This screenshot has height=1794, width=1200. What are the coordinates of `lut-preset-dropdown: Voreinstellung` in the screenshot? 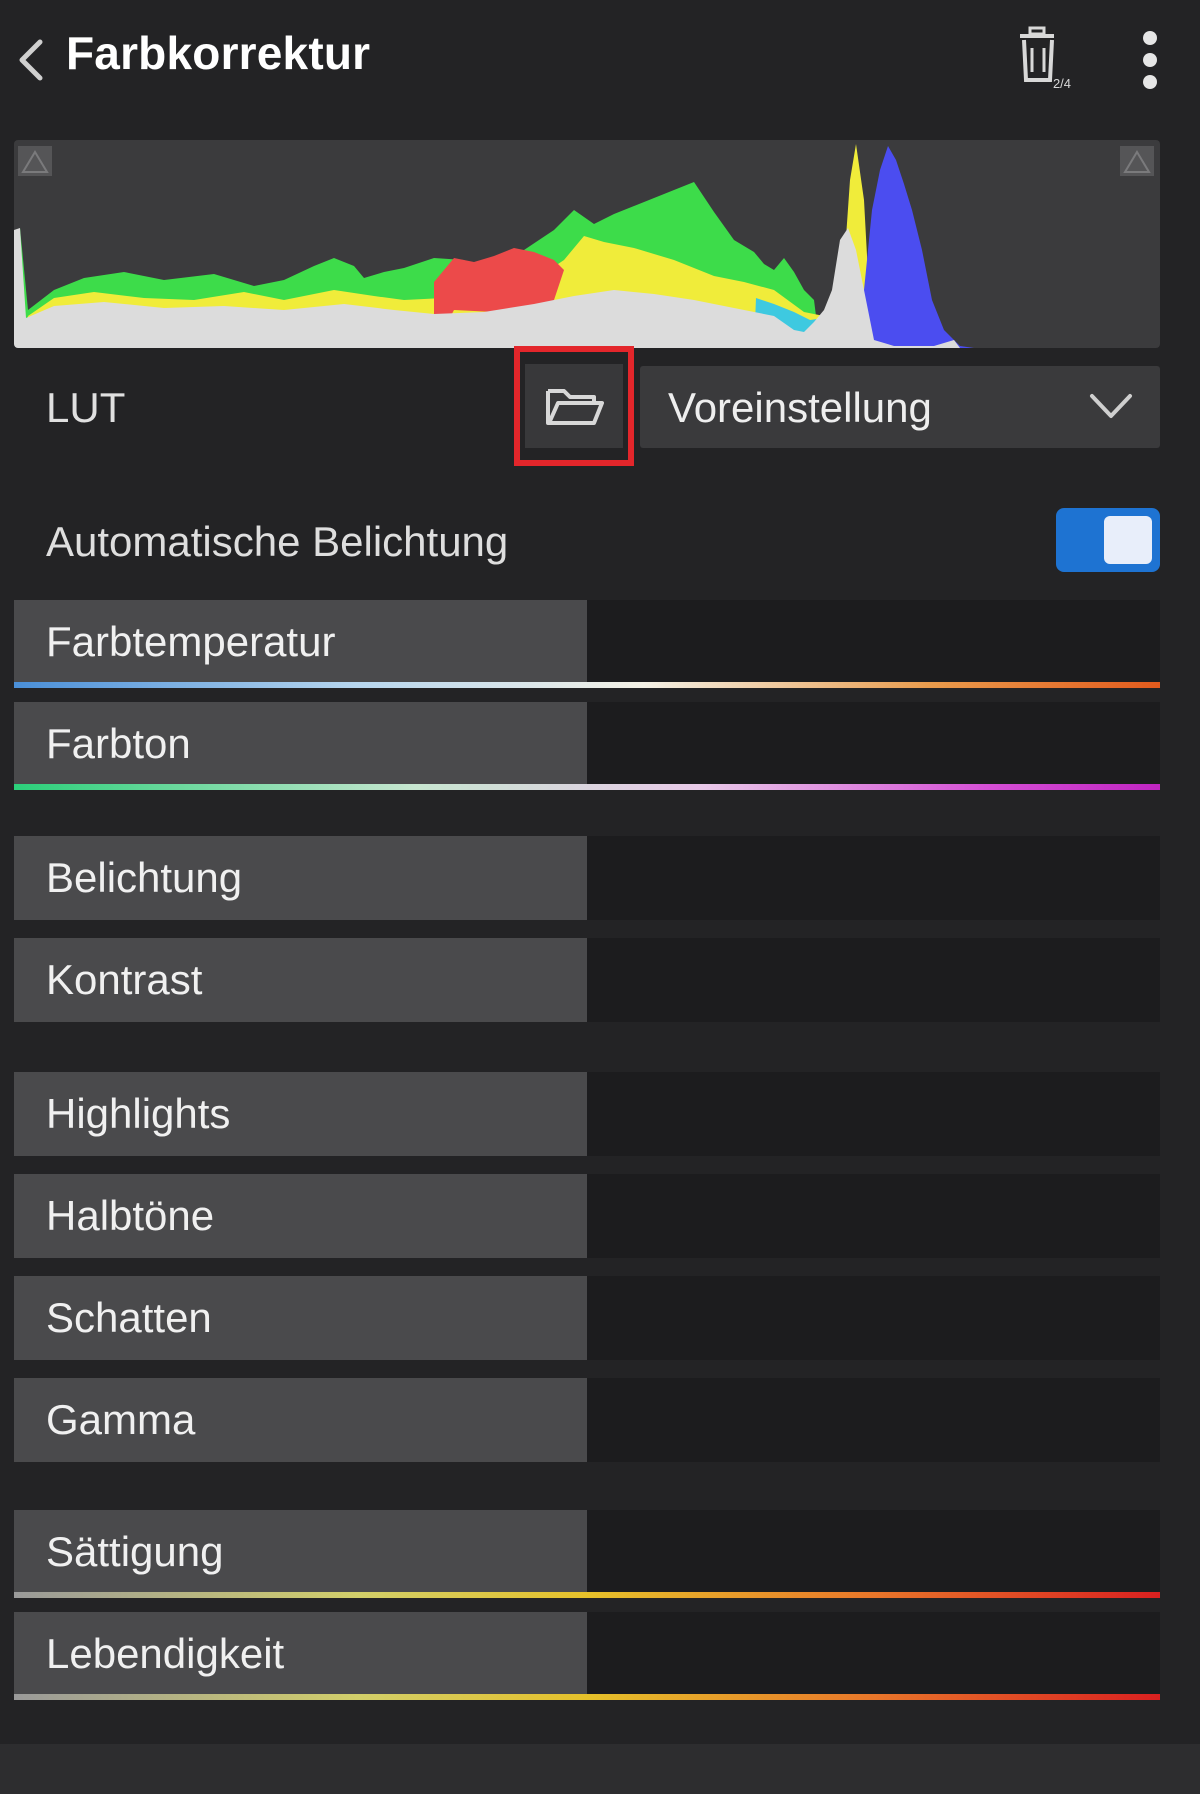 It's located at (900, 407).